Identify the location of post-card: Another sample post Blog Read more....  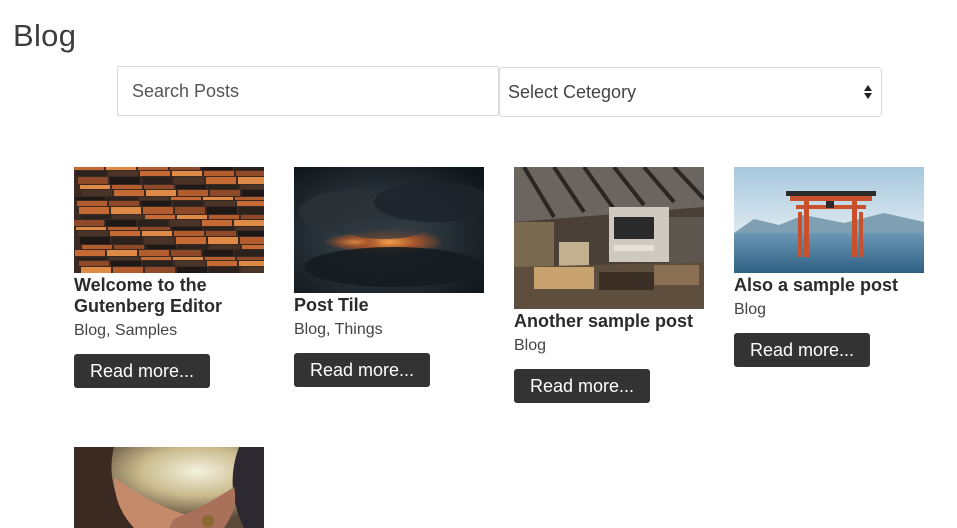
(609, 285).